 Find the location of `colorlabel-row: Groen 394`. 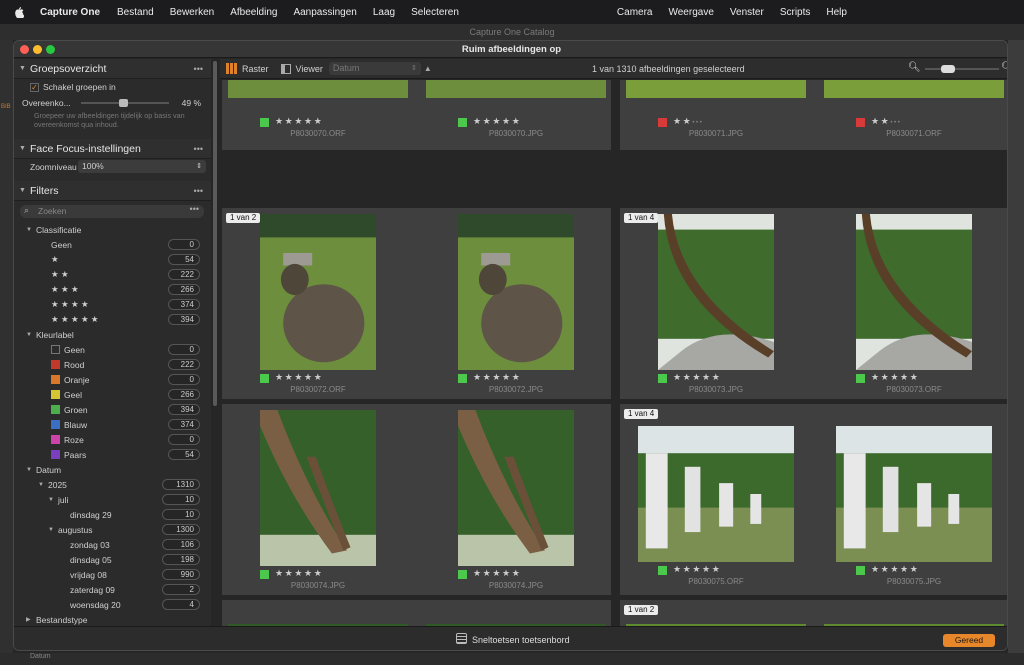

colorlabel-row: Groen 394 is located at coordinates (112, 409).